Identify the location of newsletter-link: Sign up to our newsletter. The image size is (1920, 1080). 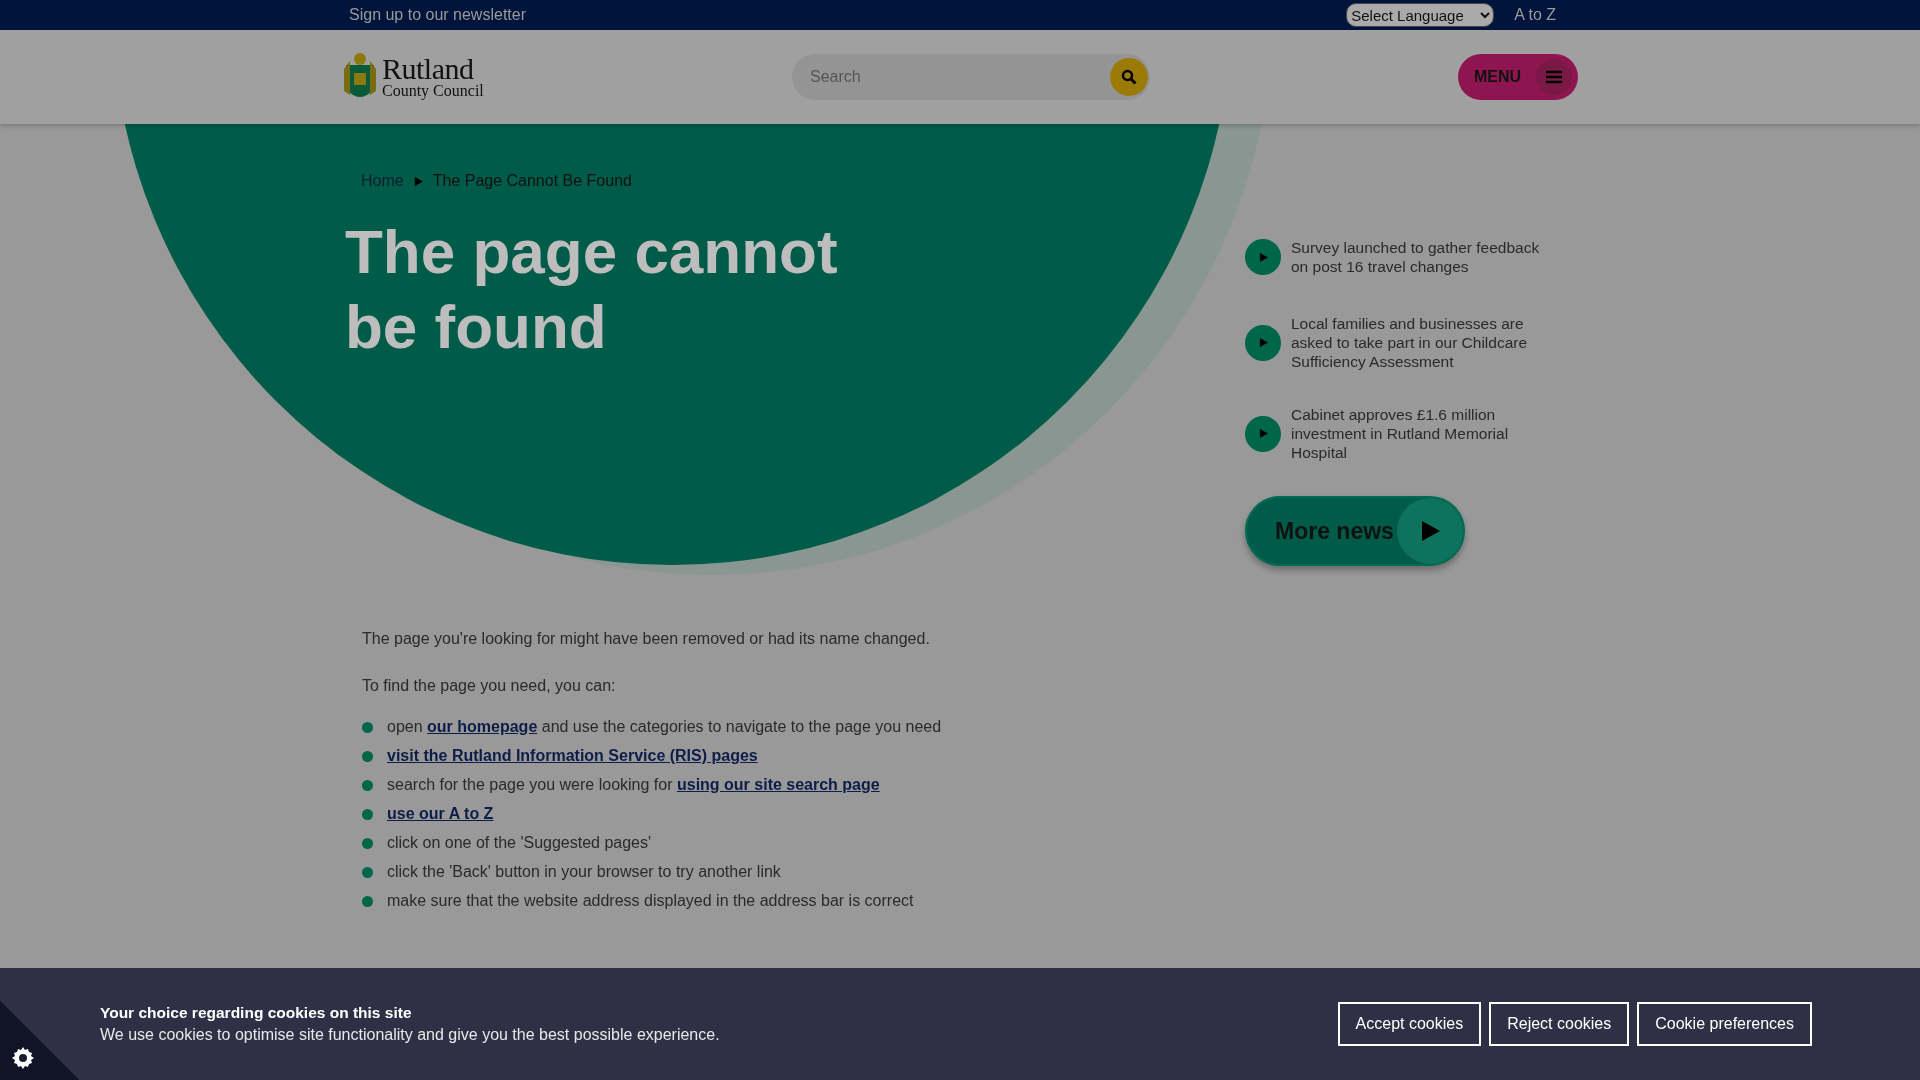
(437, 15).